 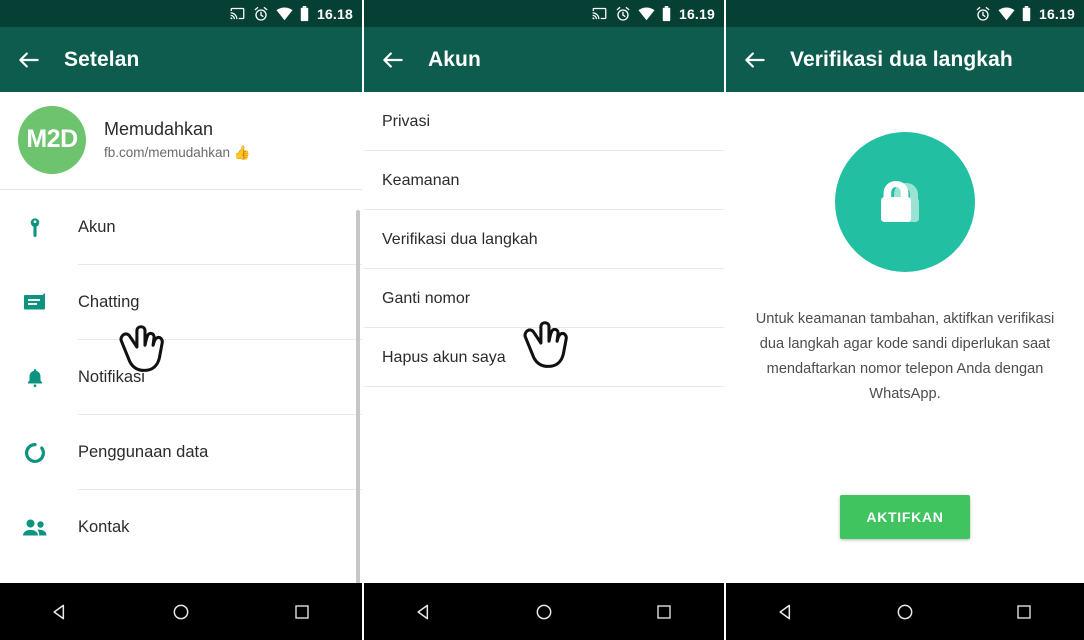 I want to click on sidebar-item-label: Penggunaan data, so click(x=143, y=452).